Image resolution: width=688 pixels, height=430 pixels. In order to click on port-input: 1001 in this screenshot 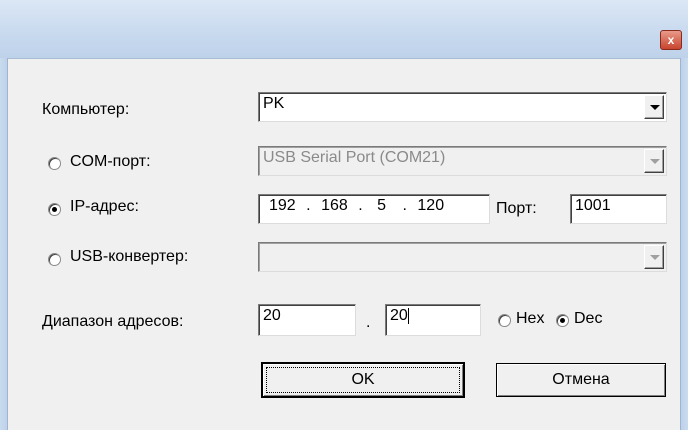, I will do `click(618, 209)`.